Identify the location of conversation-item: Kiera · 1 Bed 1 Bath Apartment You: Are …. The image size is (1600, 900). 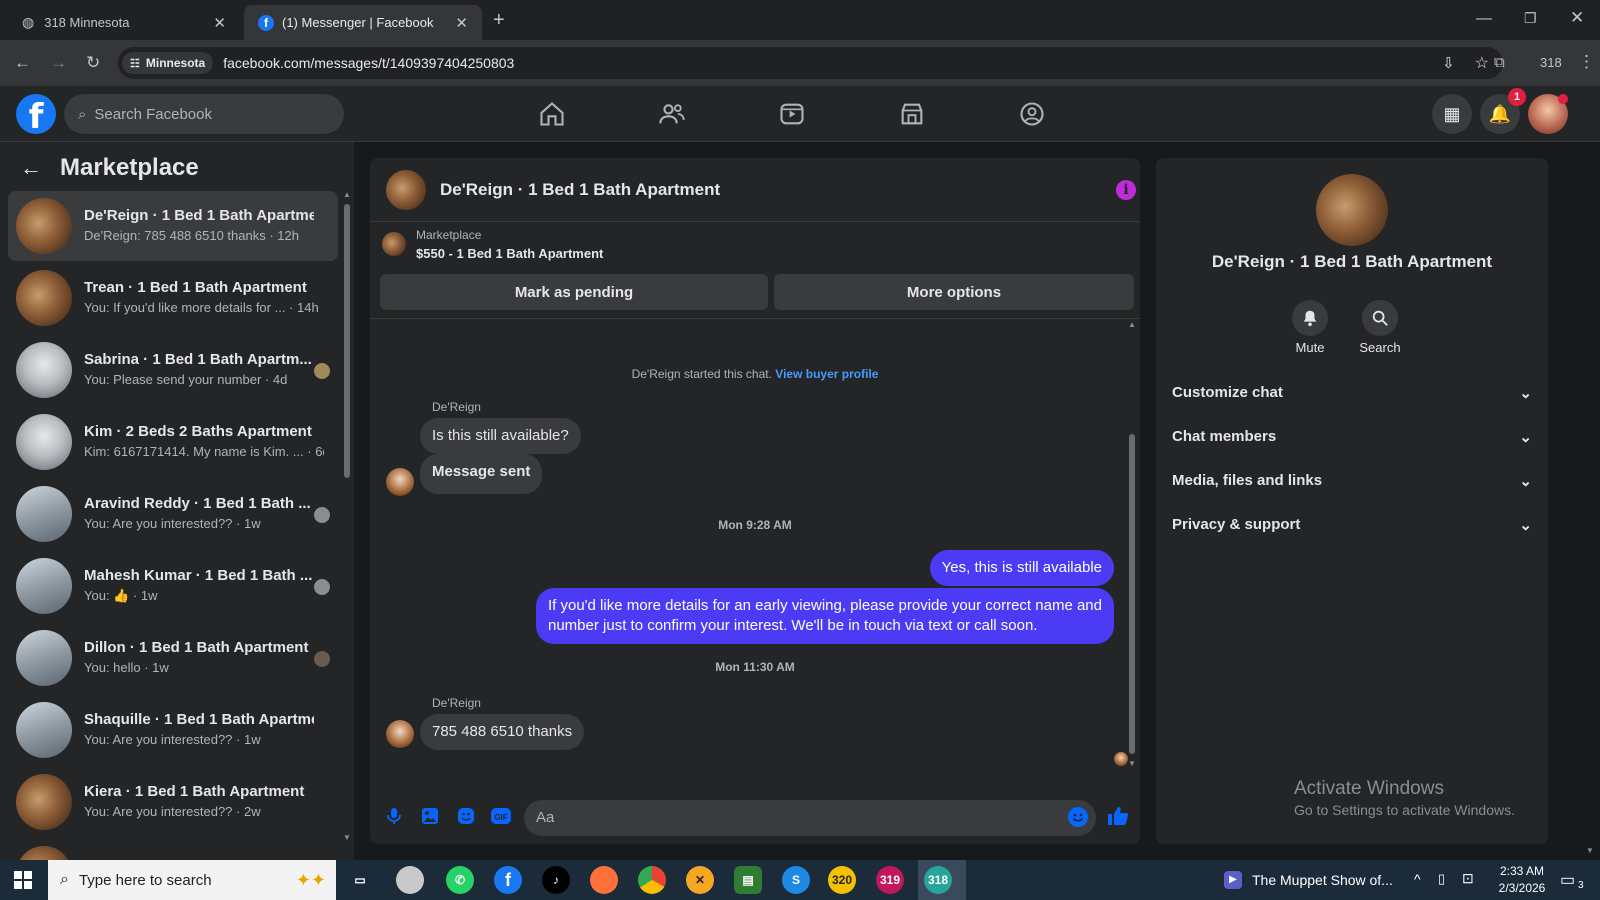
(173, 802).